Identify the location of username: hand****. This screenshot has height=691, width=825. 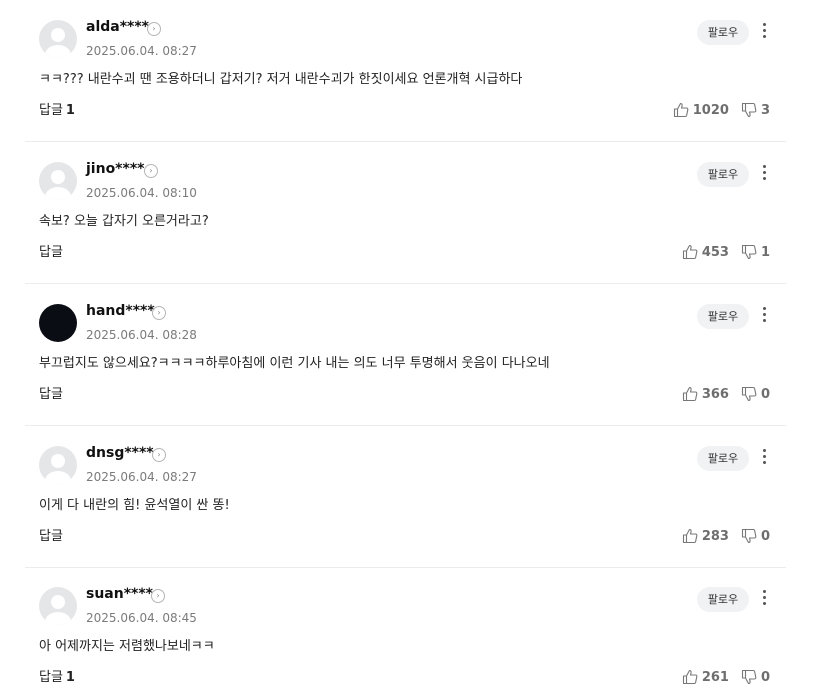
(120, 311).